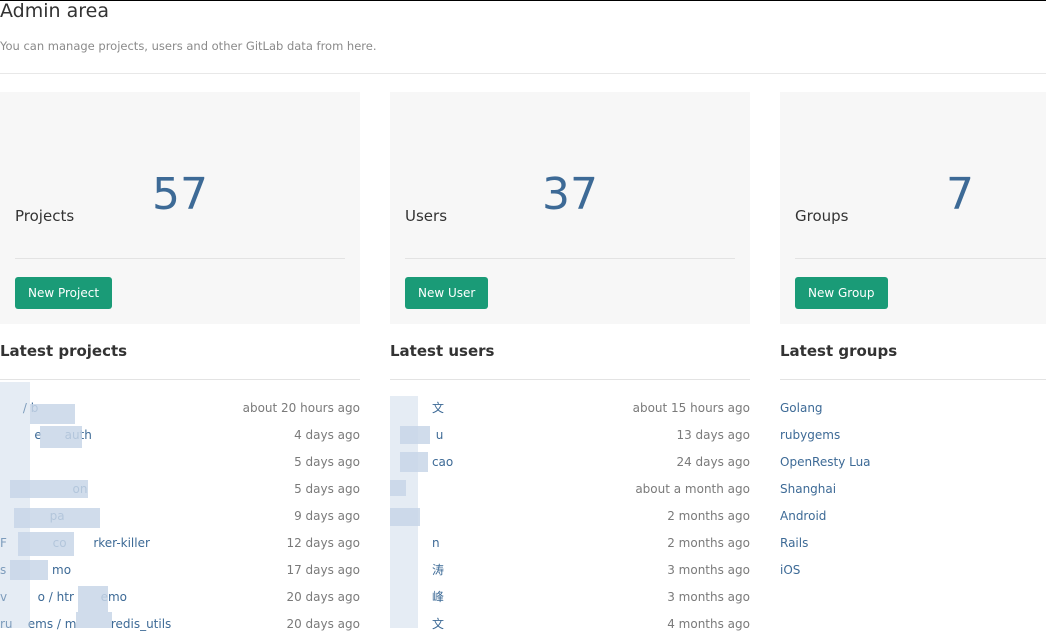 The height and width of the screenshot is (638, 1046). I want to click on user-row: 文 4 months ago, so click(570, 624).